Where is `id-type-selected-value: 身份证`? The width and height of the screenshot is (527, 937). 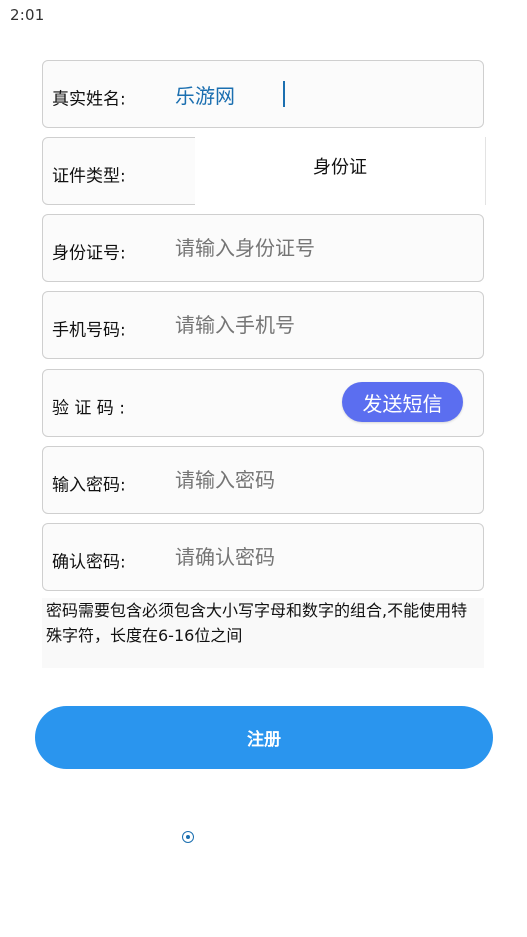 id-type-selected-value: 身份证 is located at coordinates (340, 167).